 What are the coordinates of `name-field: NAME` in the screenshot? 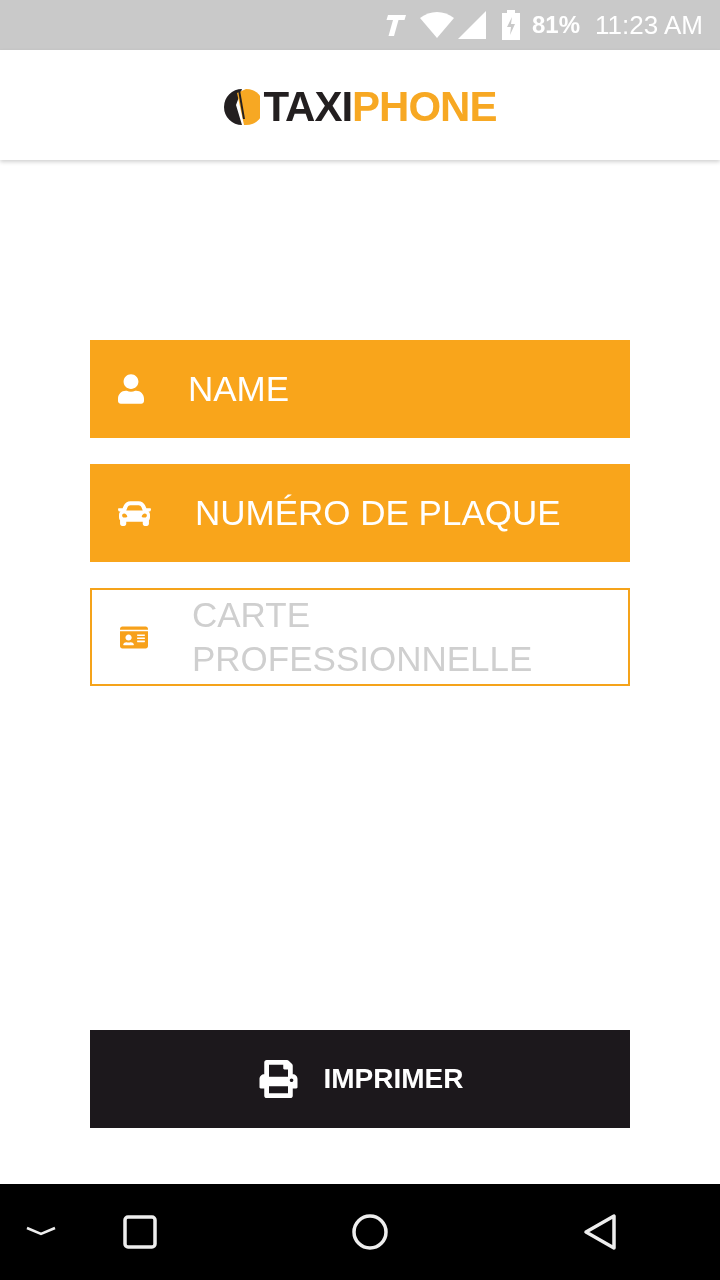 It's located at (360, 389).